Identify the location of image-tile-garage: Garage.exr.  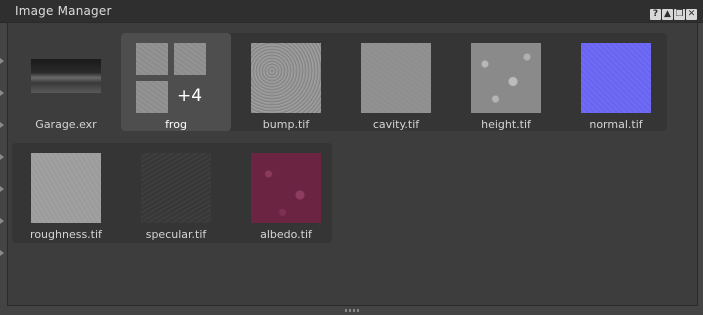
(66, 82).